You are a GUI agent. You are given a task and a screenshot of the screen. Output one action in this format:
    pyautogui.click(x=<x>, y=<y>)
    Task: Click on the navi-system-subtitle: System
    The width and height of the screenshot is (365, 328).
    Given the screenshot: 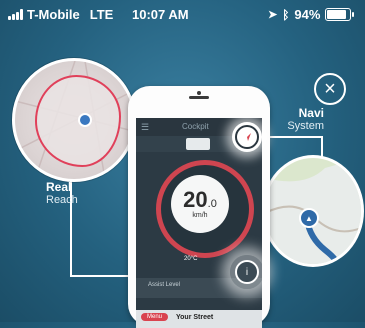 What is the action you would take?
    pyautogui.click(x=305, y=126)
    